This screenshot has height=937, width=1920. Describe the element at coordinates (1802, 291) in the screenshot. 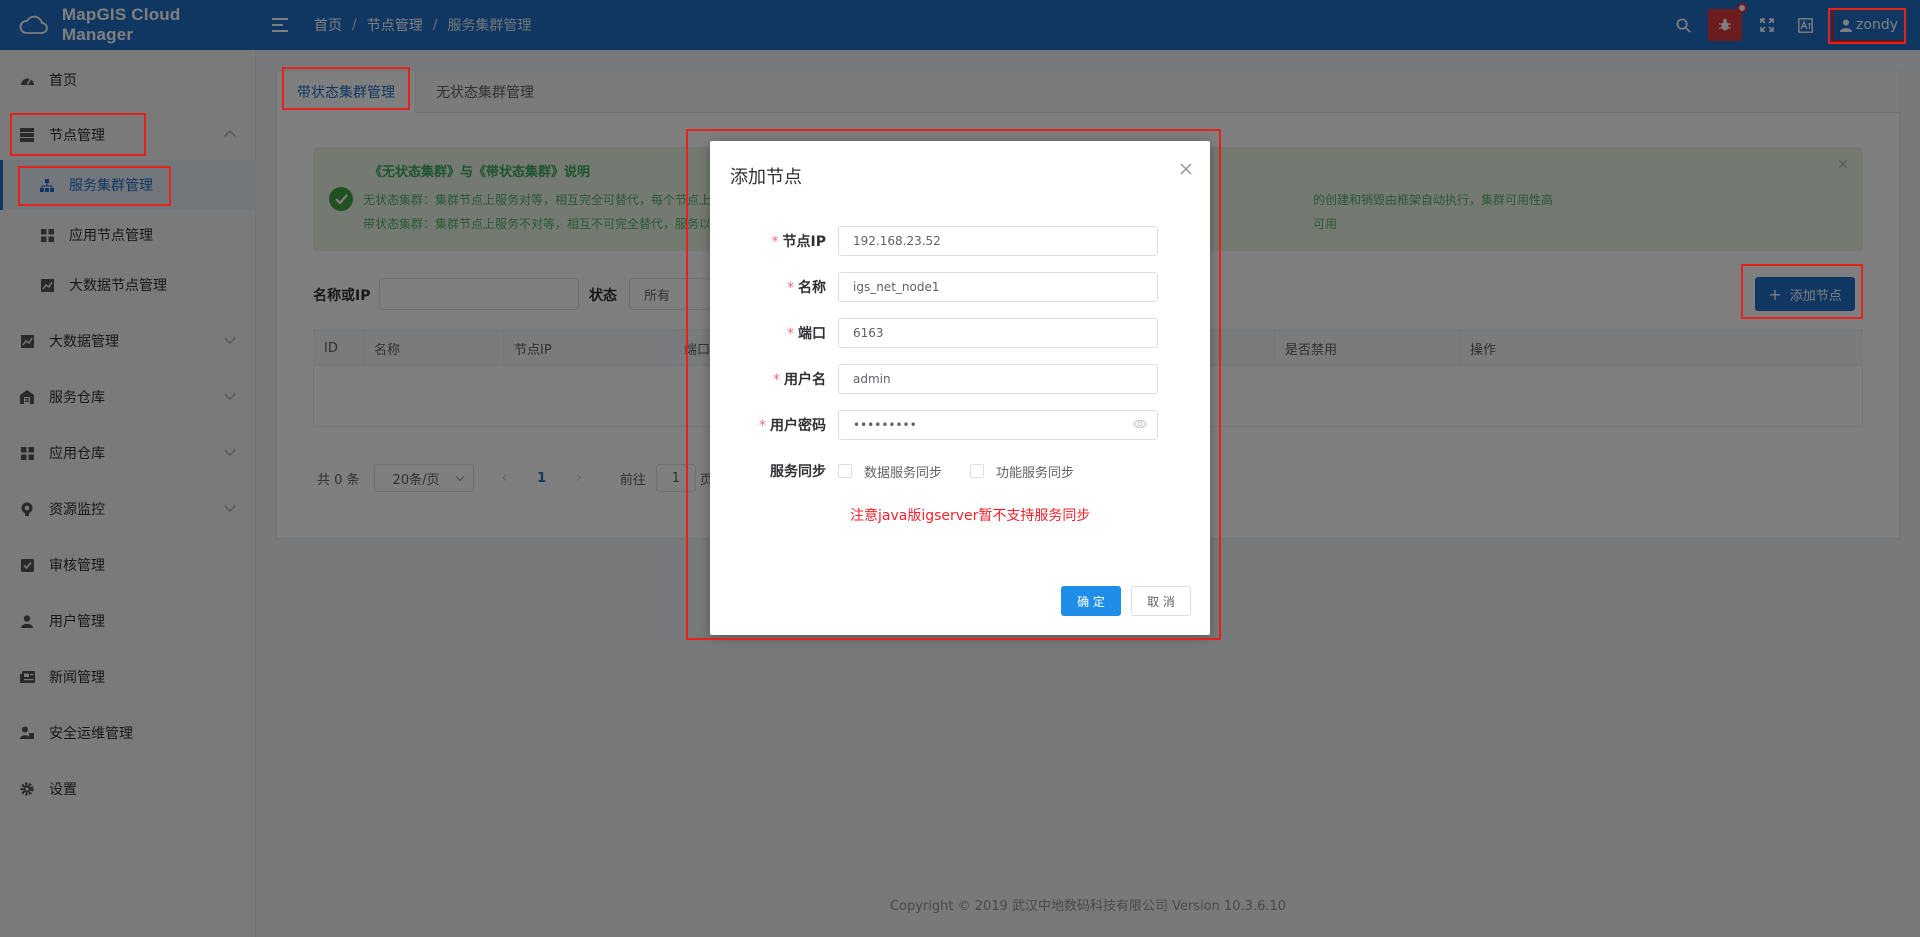

I see `highlight-add-node-button` at that location.